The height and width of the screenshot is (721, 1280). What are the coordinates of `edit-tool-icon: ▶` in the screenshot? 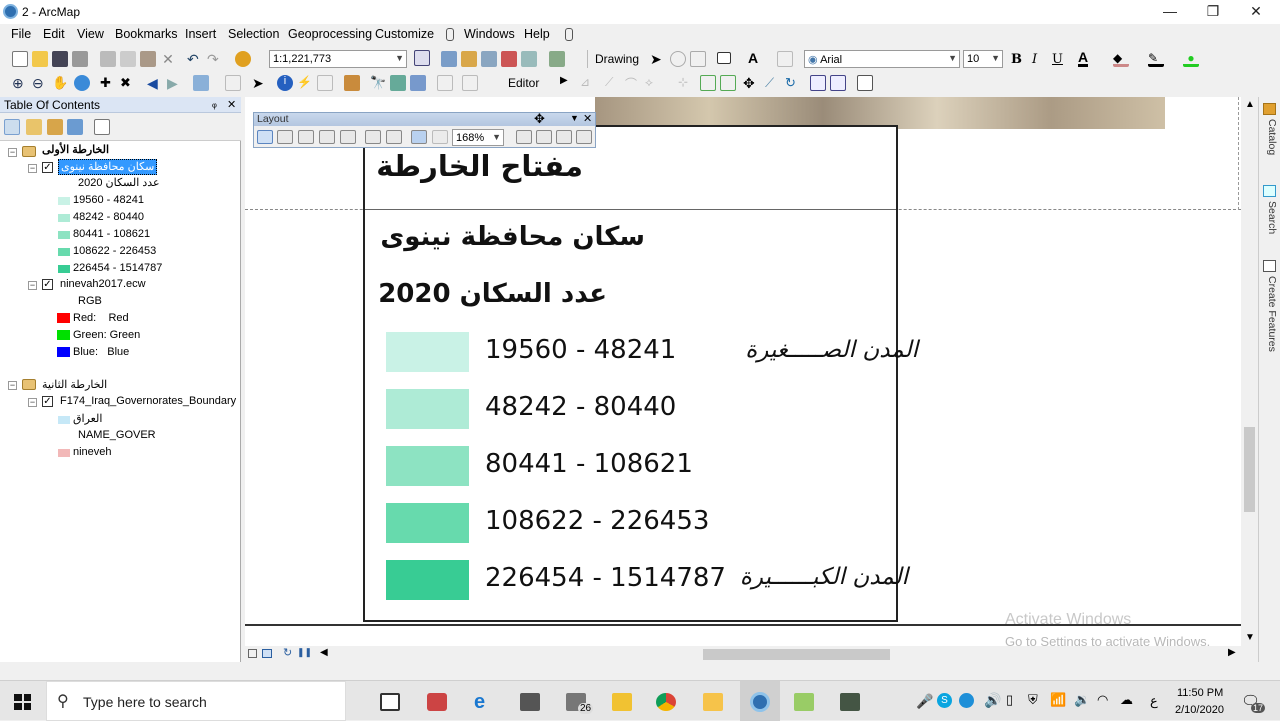 It's located at (568, 83).